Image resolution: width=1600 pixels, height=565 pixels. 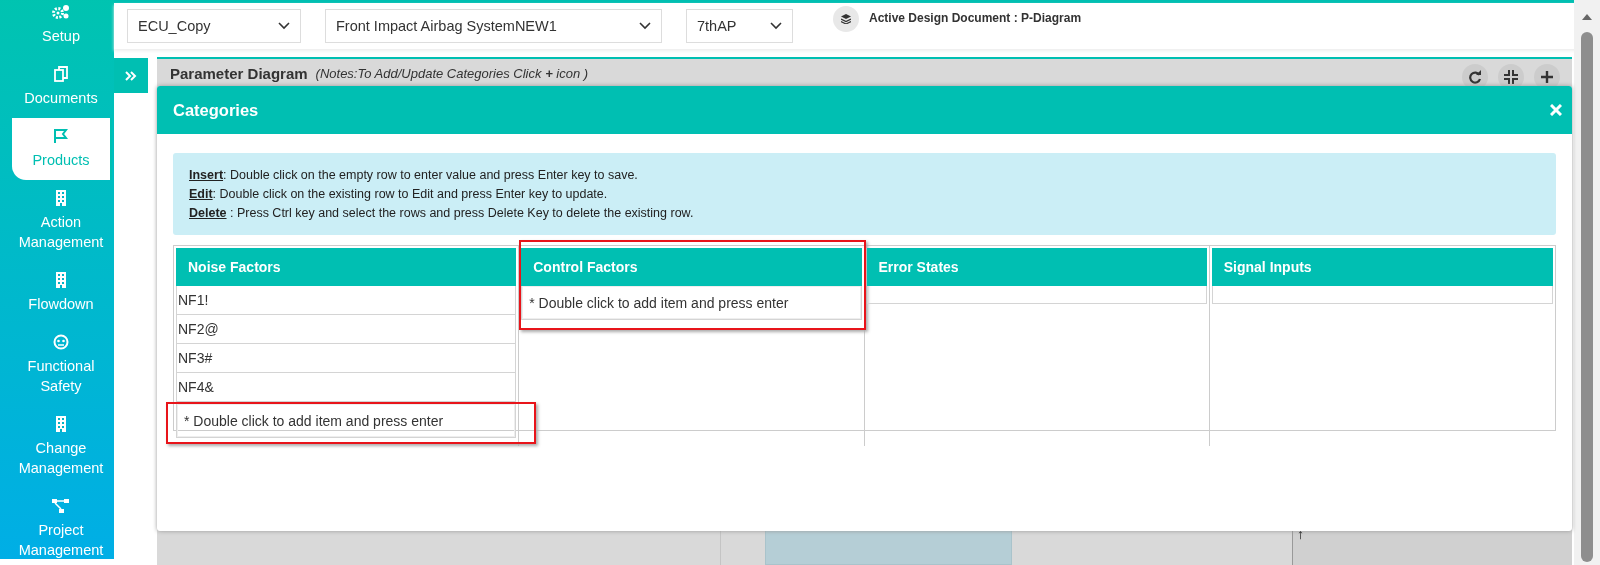 What do you see at coordinates (414, 175) in the screenshot?
I see `instruction-text: Insert: Double click on the empty row to enter value and press Enter key to save.` at bounding box center [414, 175].